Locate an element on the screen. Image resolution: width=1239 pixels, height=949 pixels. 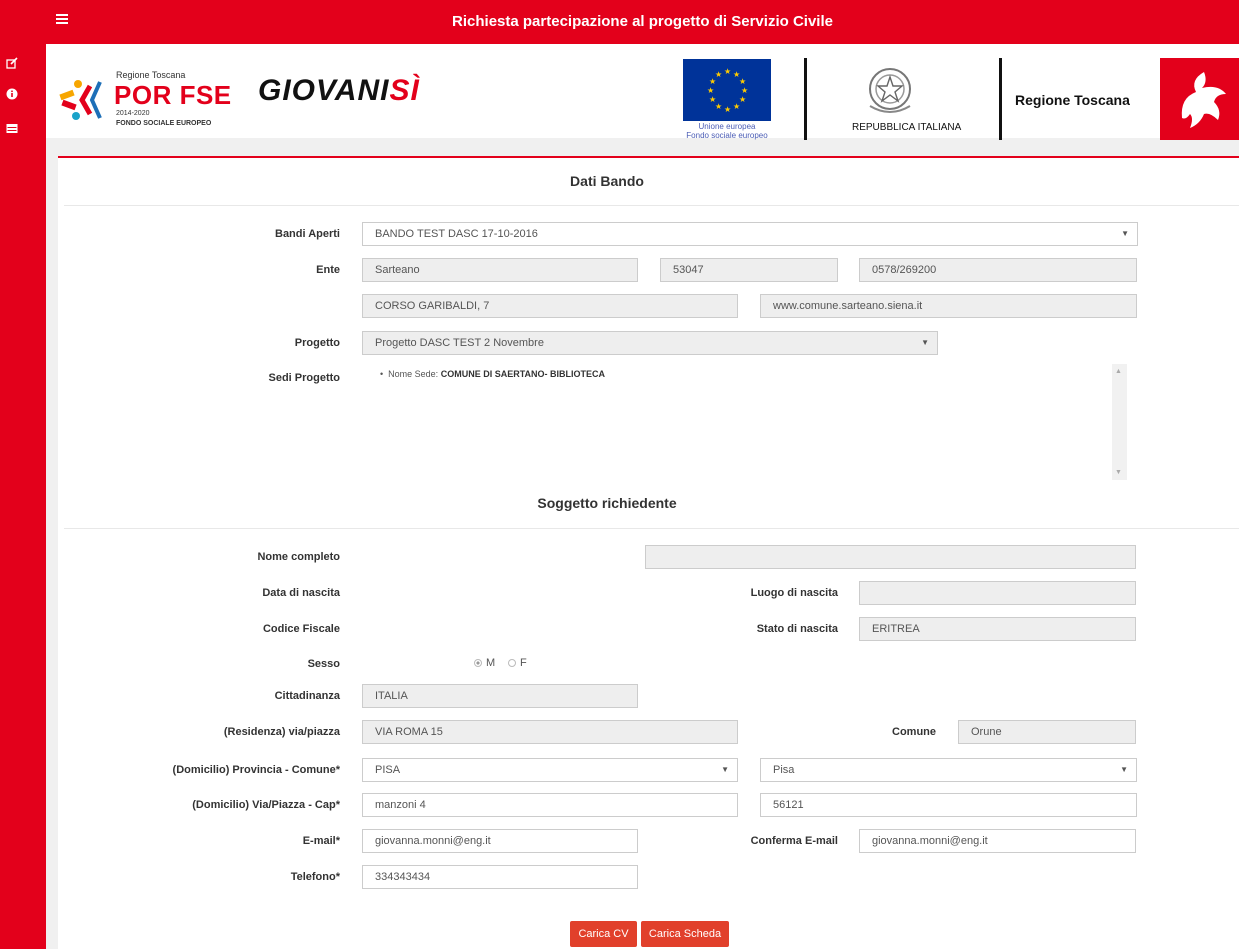
por-region: Regione Toscana is located at coordinates (151, 75).